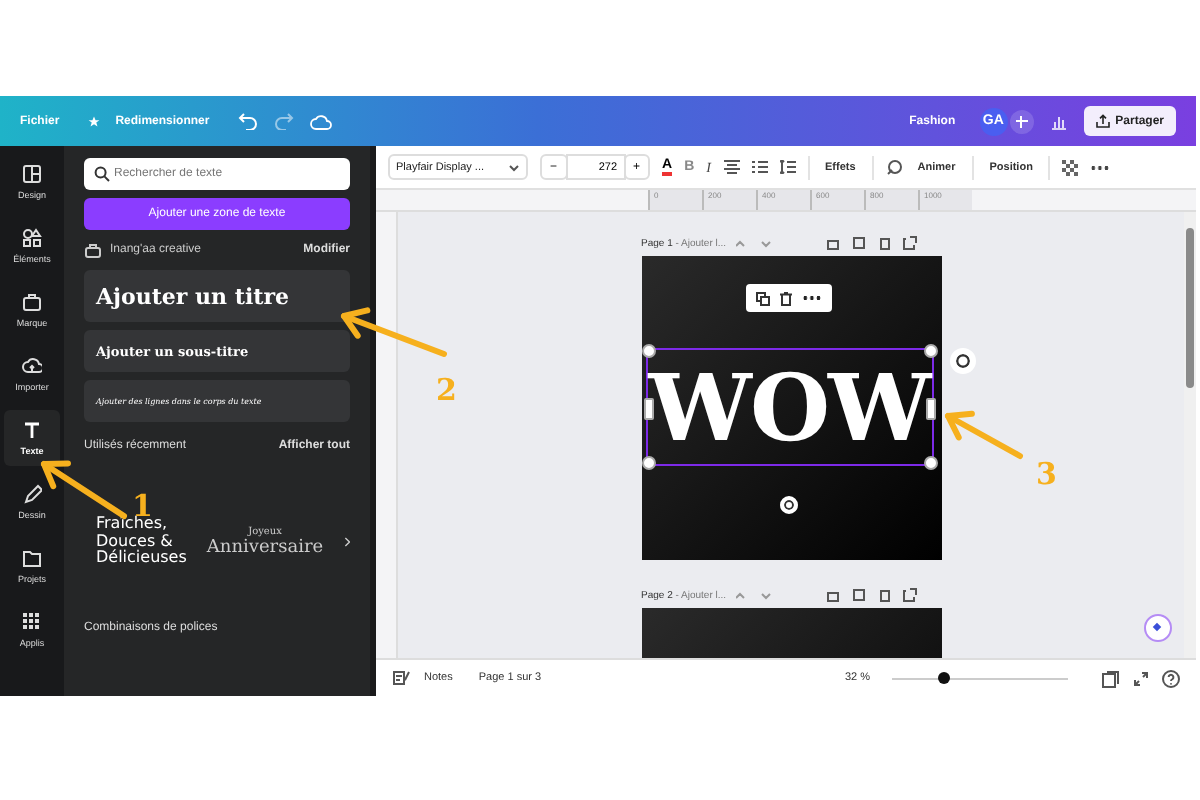 The width and height of the screenshot is (1200, 800). Describe the element at coordinates (1141, 678) in the screenshot. I see `fullscreen-icon` at that location.